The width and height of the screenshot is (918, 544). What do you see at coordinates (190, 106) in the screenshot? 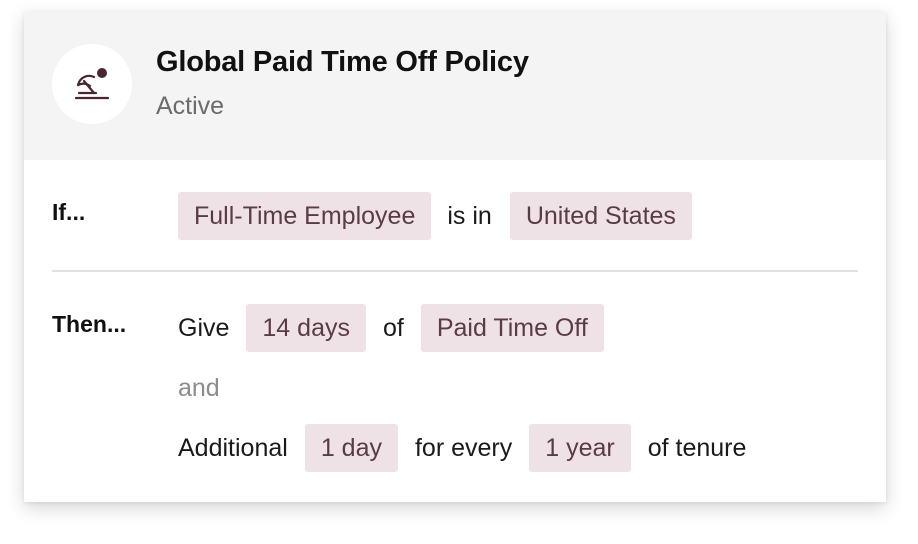
I see `policy-status: Active` at bounding box center [190, 106].